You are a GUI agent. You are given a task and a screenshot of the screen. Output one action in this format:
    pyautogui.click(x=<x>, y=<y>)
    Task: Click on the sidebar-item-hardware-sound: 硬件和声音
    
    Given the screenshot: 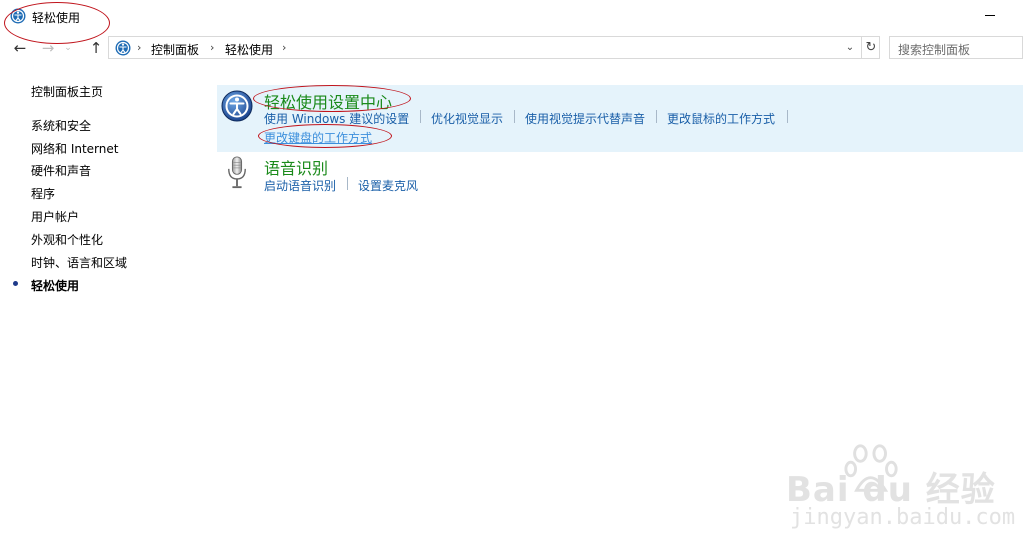 What is the action you would take?
    pyautogui.click(x=61, y=170)
    